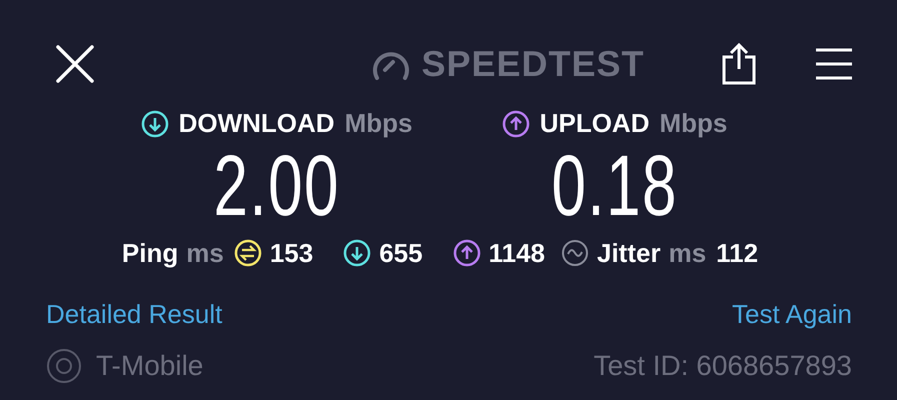 This screenshot has width=897, height=400. What do you see at coordinates (575, 253) in the screenshot?
I see `wave-icon` at bounding box center [575, 253].